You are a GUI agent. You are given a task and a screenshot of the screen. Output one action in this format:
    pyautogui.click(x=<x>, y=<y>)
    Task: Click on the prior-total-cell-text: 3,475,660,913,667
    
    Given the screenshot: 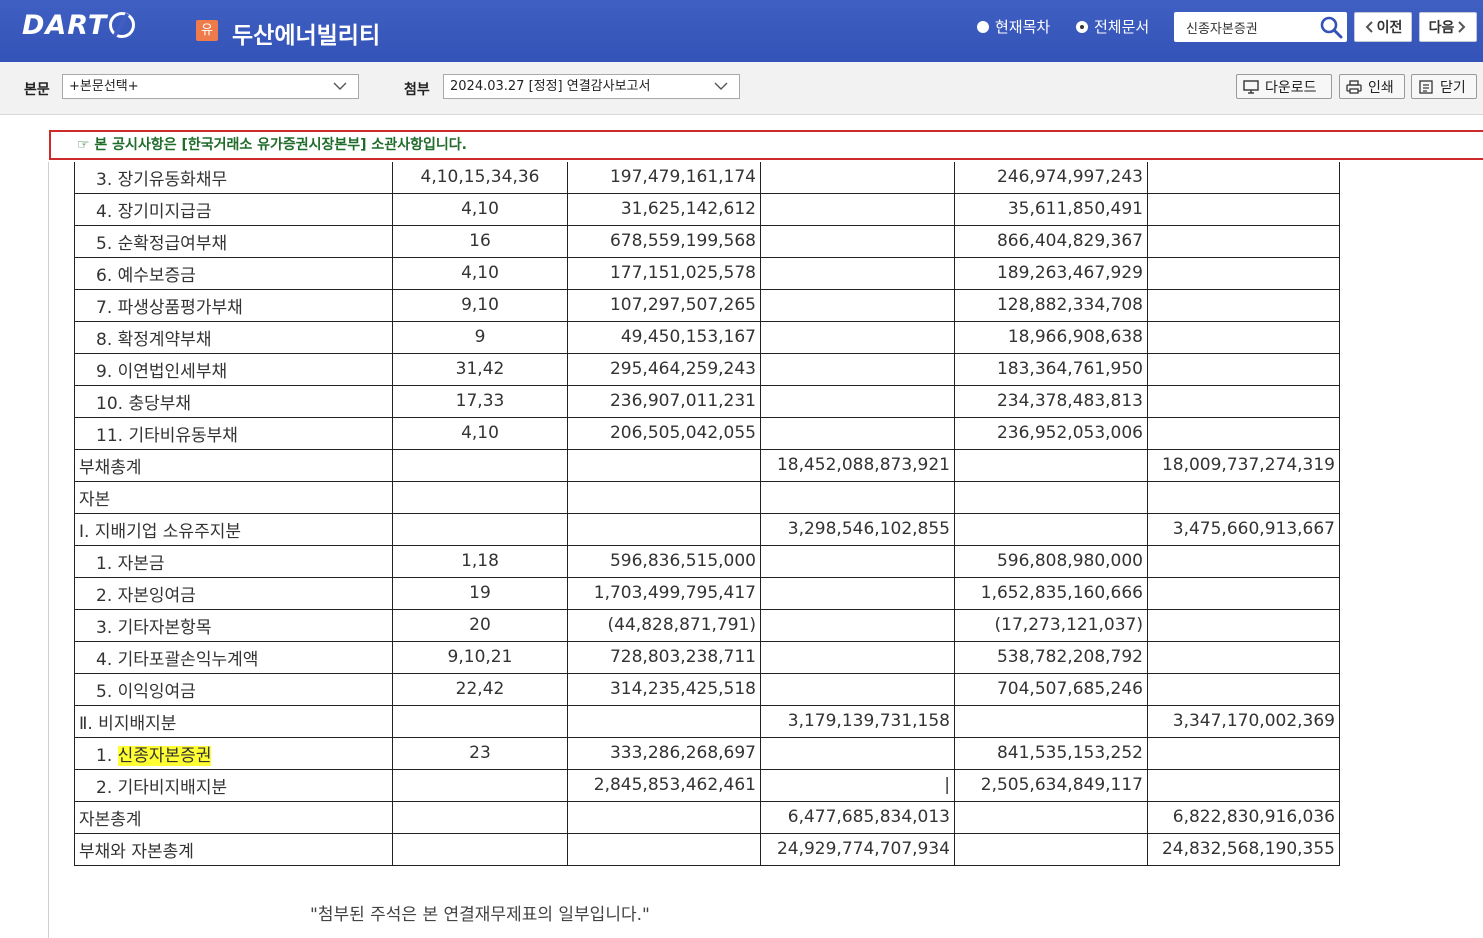 What is the action you would take?
    pyautogui.click(x=1253, y=529)
    